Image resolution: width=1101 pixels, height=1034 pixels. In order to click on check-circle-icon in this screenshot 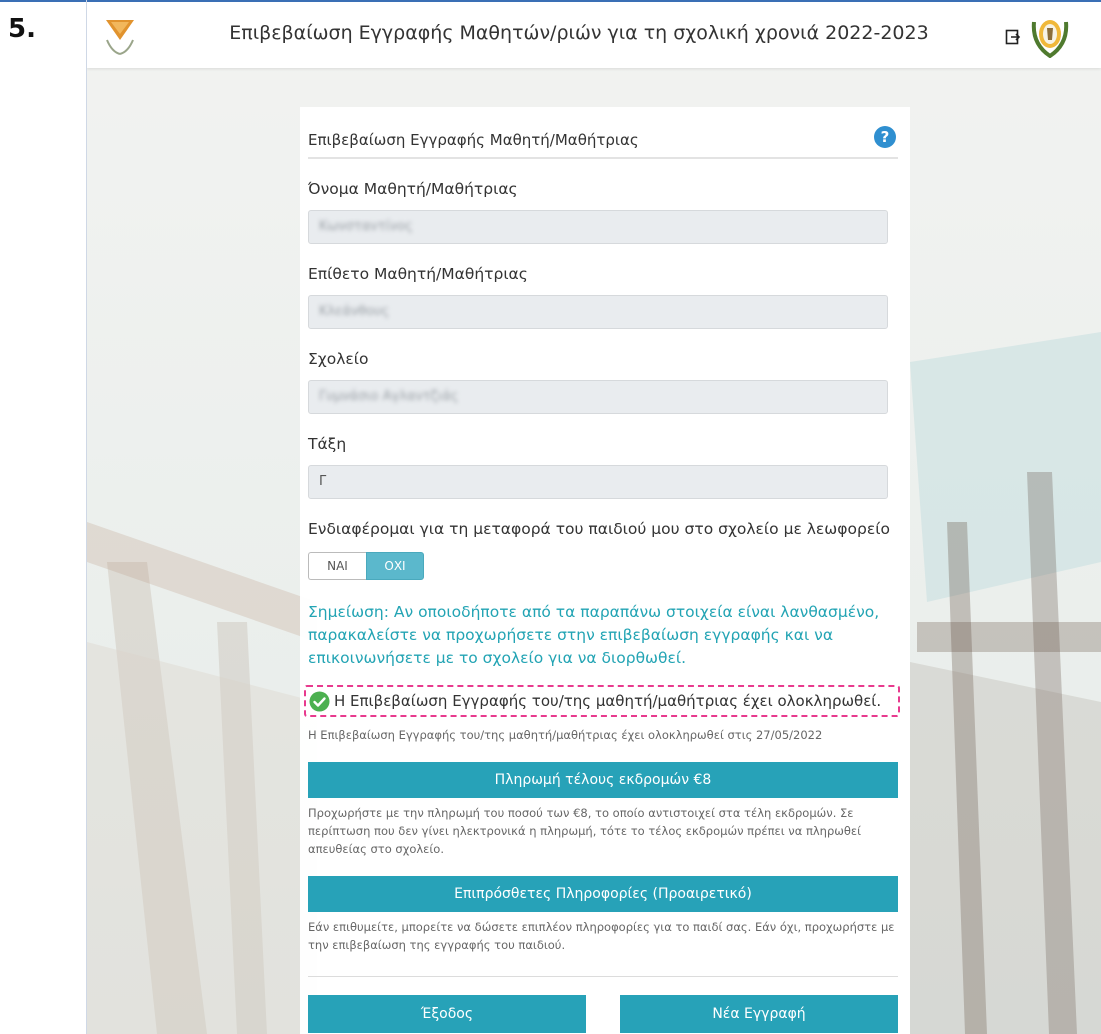, I will do `click(319, 701)`.